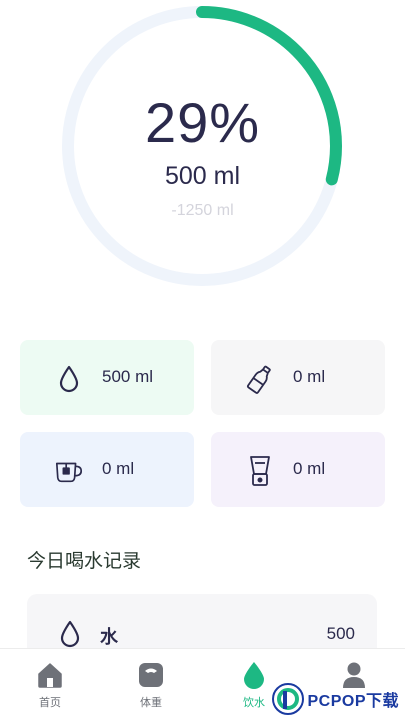  Describe the element at coordinates (202, 210) in the screenshot. I see `progress-remaining: -1250 ml` at that location.